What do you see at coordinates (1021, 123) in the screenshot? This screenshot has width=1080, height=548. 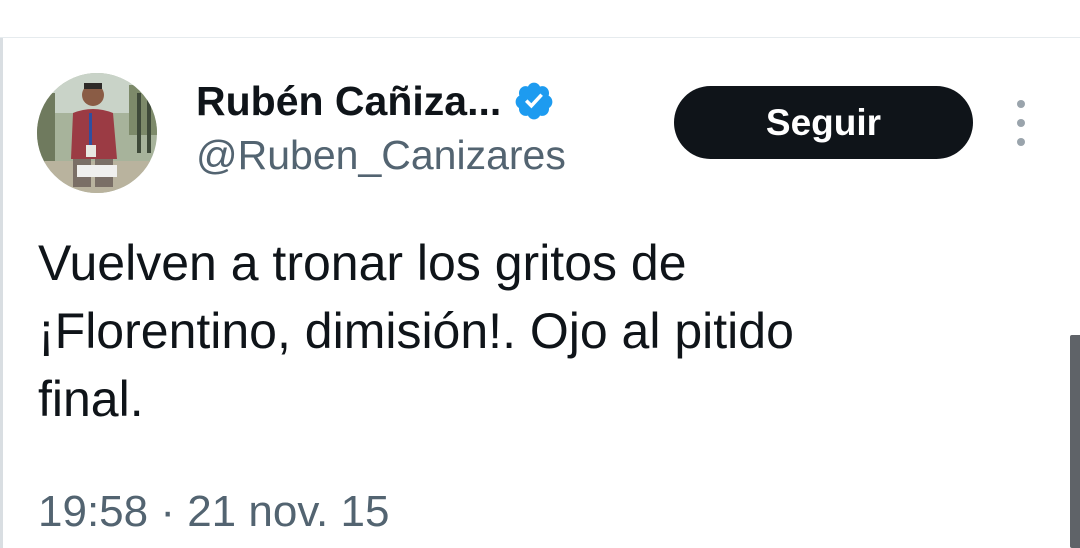 I see `more-options-icon` at bounding box center [1021, 123].